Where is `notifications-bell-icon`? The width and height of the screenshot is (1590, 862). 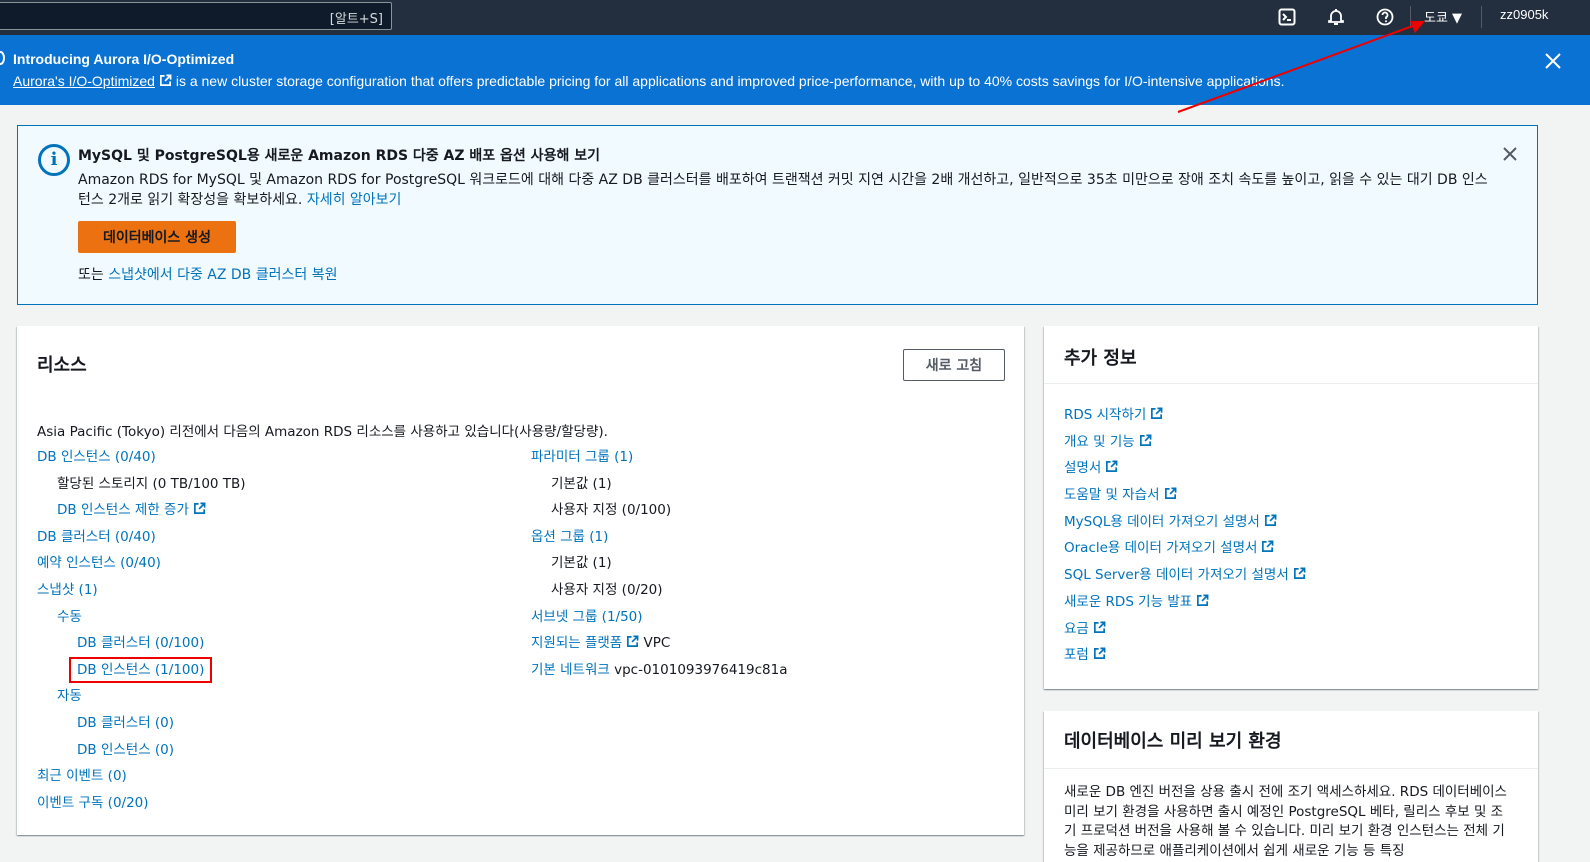 notifications-bell-icon is located at coordinates (1336, 17).